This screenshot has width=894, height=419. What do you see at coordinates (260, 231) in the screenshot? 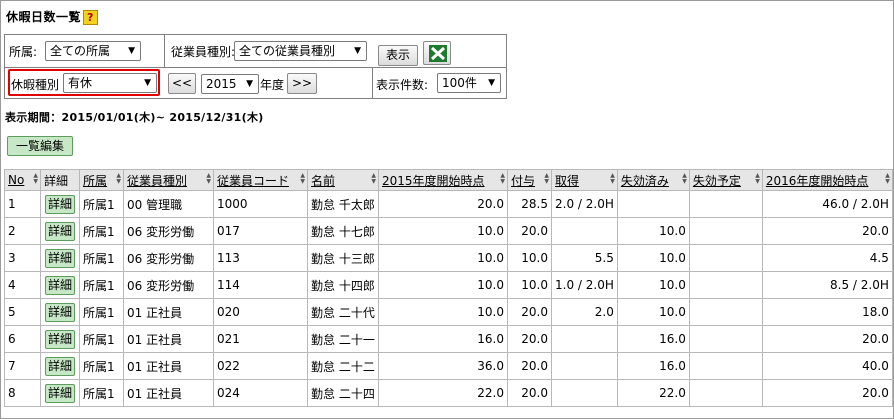
I see `cell-emp-code: 017` at bounding box center [260, 231].